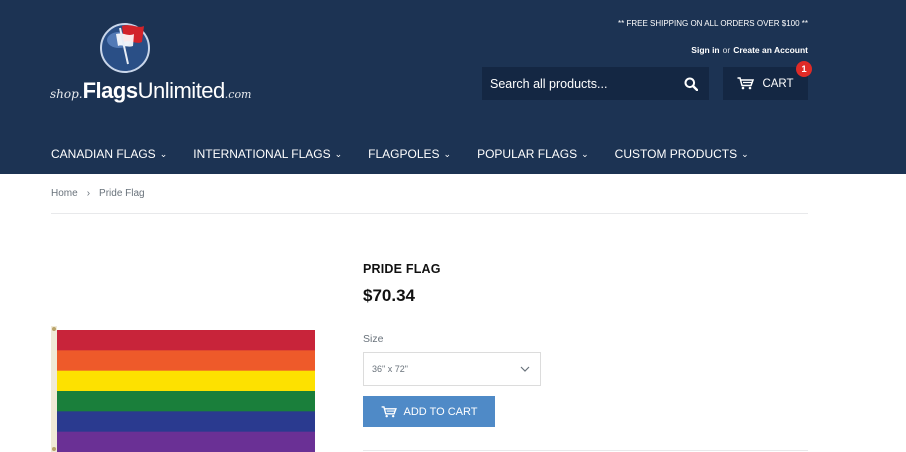 Image resolution: width=906 pixels, height=452 pixels. I want to click on nav-item-international-flags: INTERNATIONAL FLAGS ⌄, so click(267, 154).